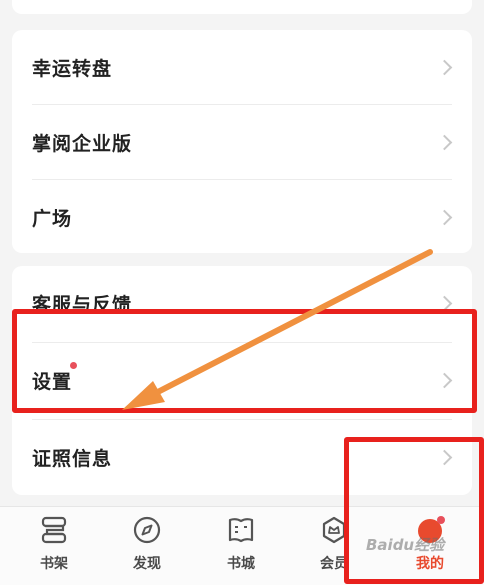 This screenshot has width=484, height=585. I want to click on tab-label: 书架, so click(54, 564).